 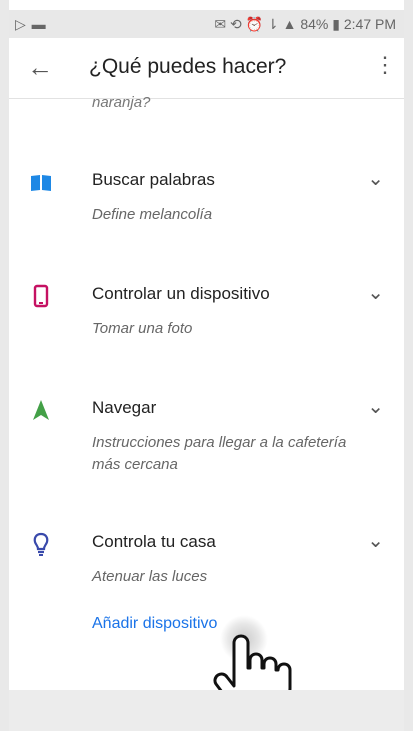 What do you see at coordinates (41, 183) in the screenshot?
I see `book-icon` at bounding box center [41, 183].